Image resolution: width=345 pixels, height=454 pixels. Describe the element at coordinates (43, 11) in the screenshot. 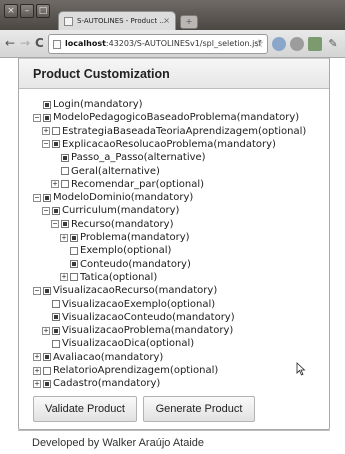

I see `maximize-window-button: □` at that location.